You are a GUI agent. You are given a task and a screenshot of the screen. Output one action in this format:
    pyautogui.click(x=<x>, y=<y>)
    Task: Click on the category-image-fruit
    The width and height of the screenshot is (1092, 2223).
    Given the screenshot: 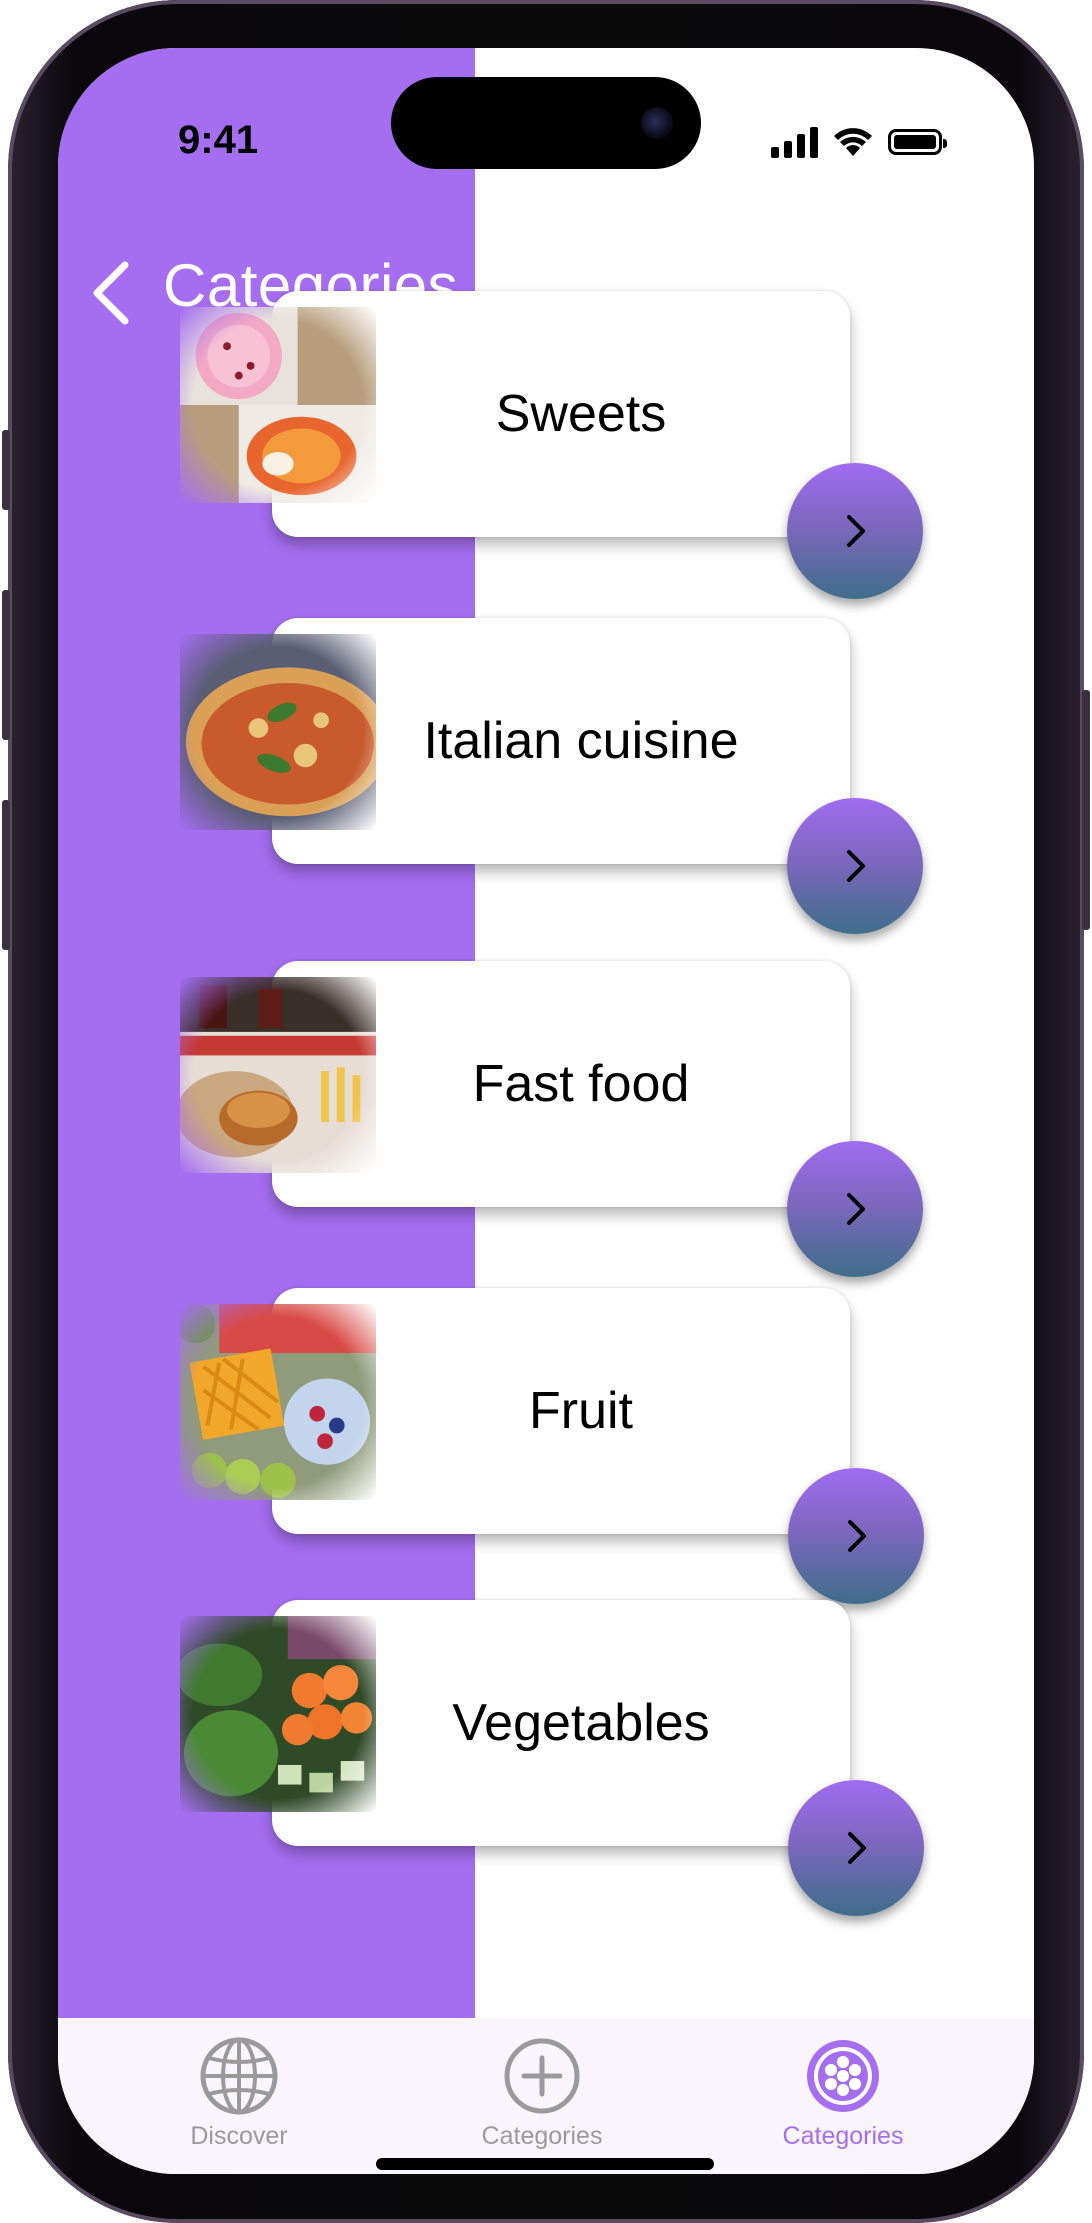 What is the action you would take?
    pyautogui.click(x=278, y=1402)
    